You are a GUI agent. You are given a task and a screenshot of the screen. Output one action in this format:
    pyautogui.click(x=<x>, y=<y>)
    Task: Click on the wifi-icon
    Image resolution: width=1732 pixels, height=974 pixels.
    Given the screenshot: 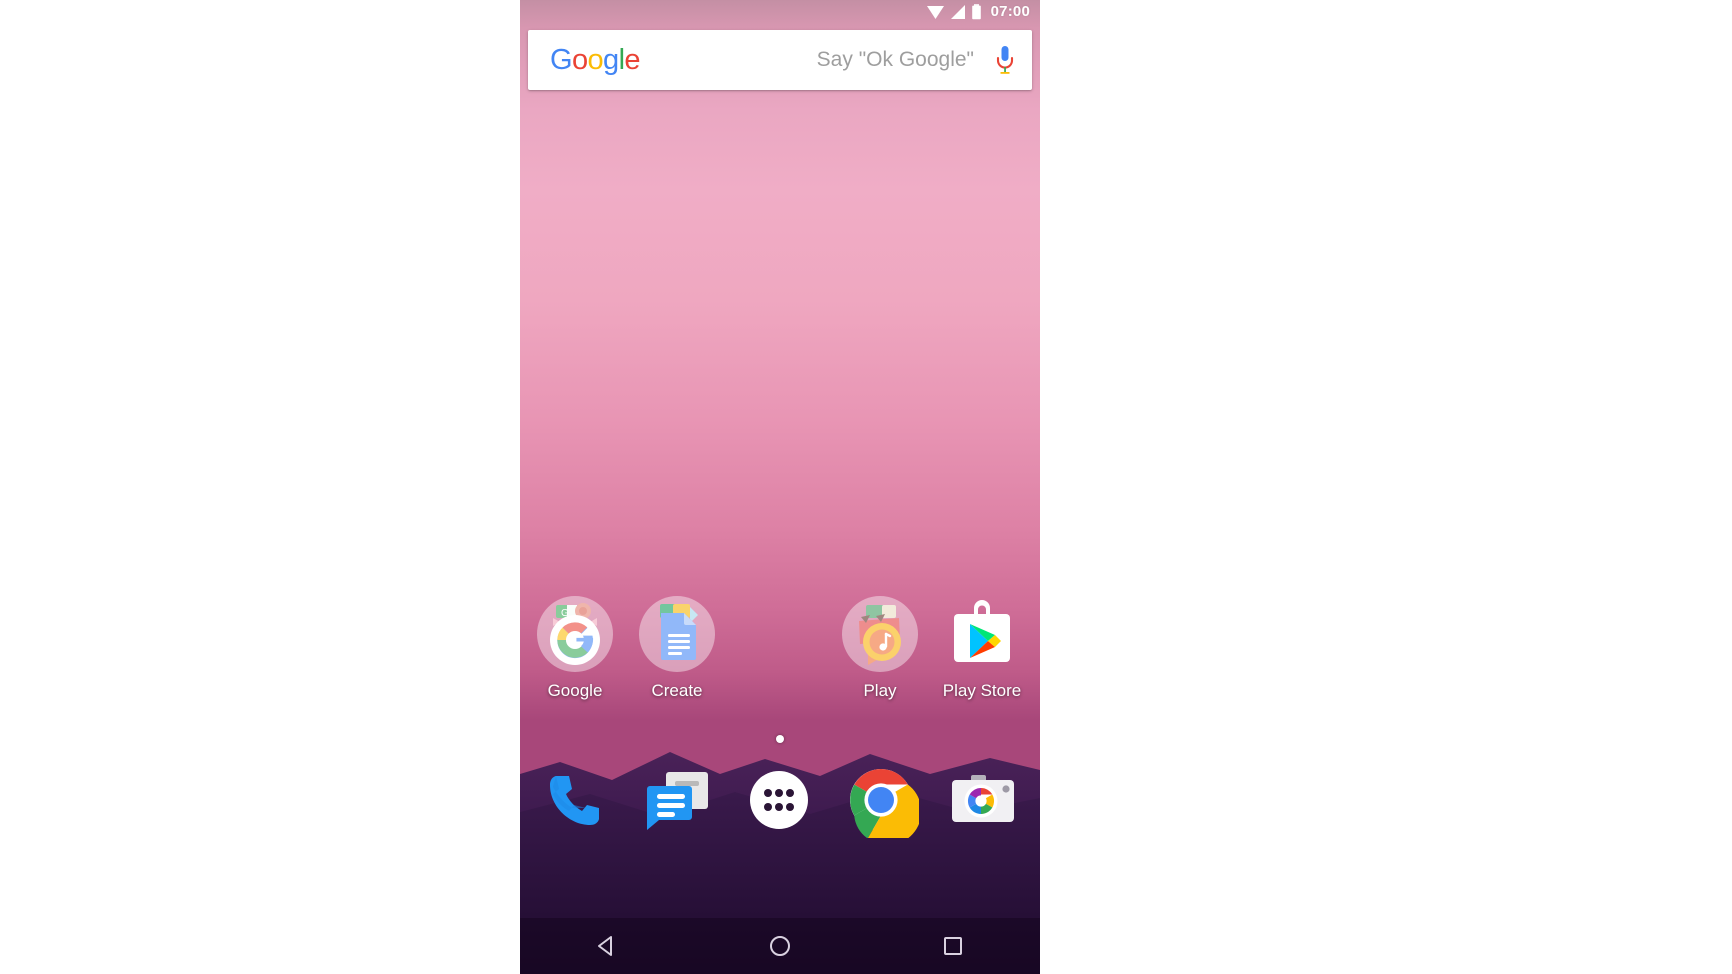 What is the action you would take?
    pyautogui.click(x=935, y=12)
    